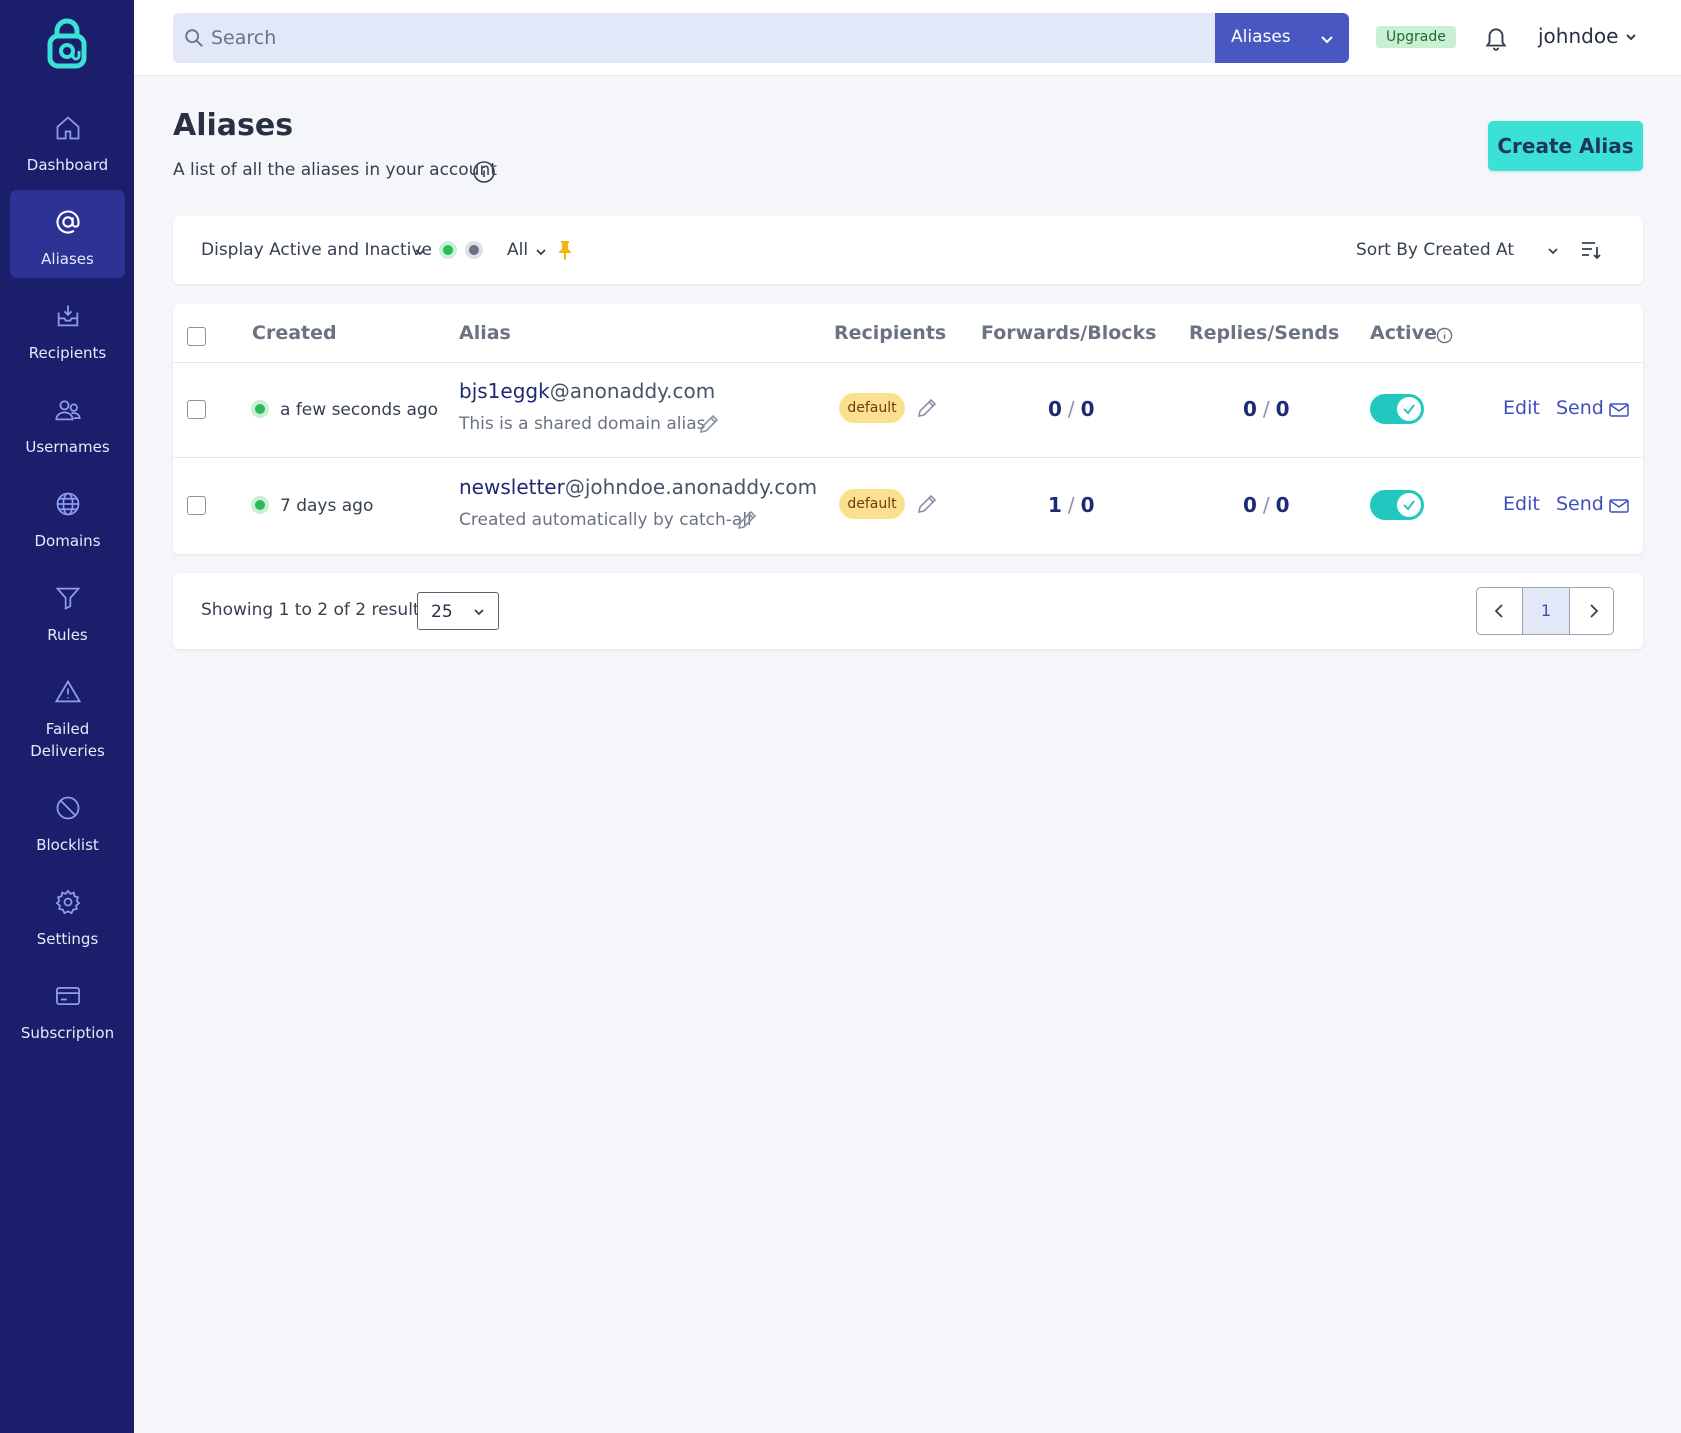  What do you see at coordinates (872, 504) in the screenshot?
I see `recipient-badge: default` at bounding box center [872, 504].